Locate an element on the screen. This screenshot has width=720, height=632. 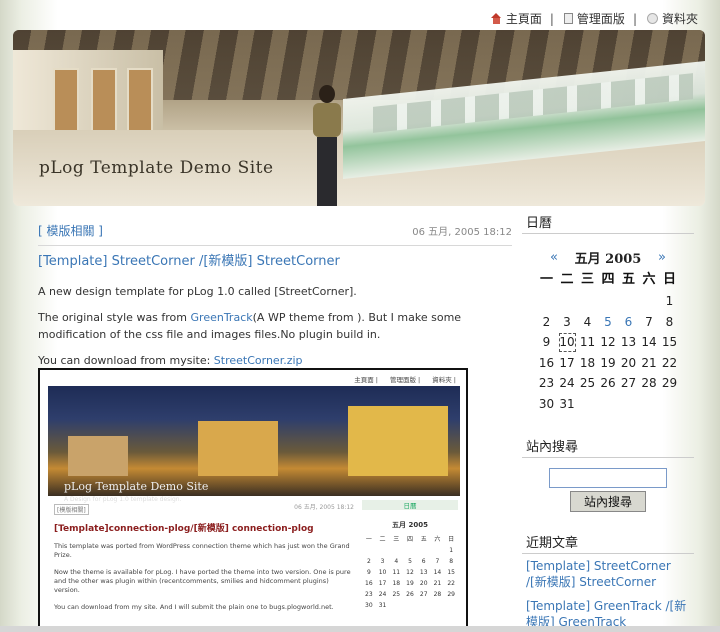
calendar-day: 31 is located at coordinates (567, 403).